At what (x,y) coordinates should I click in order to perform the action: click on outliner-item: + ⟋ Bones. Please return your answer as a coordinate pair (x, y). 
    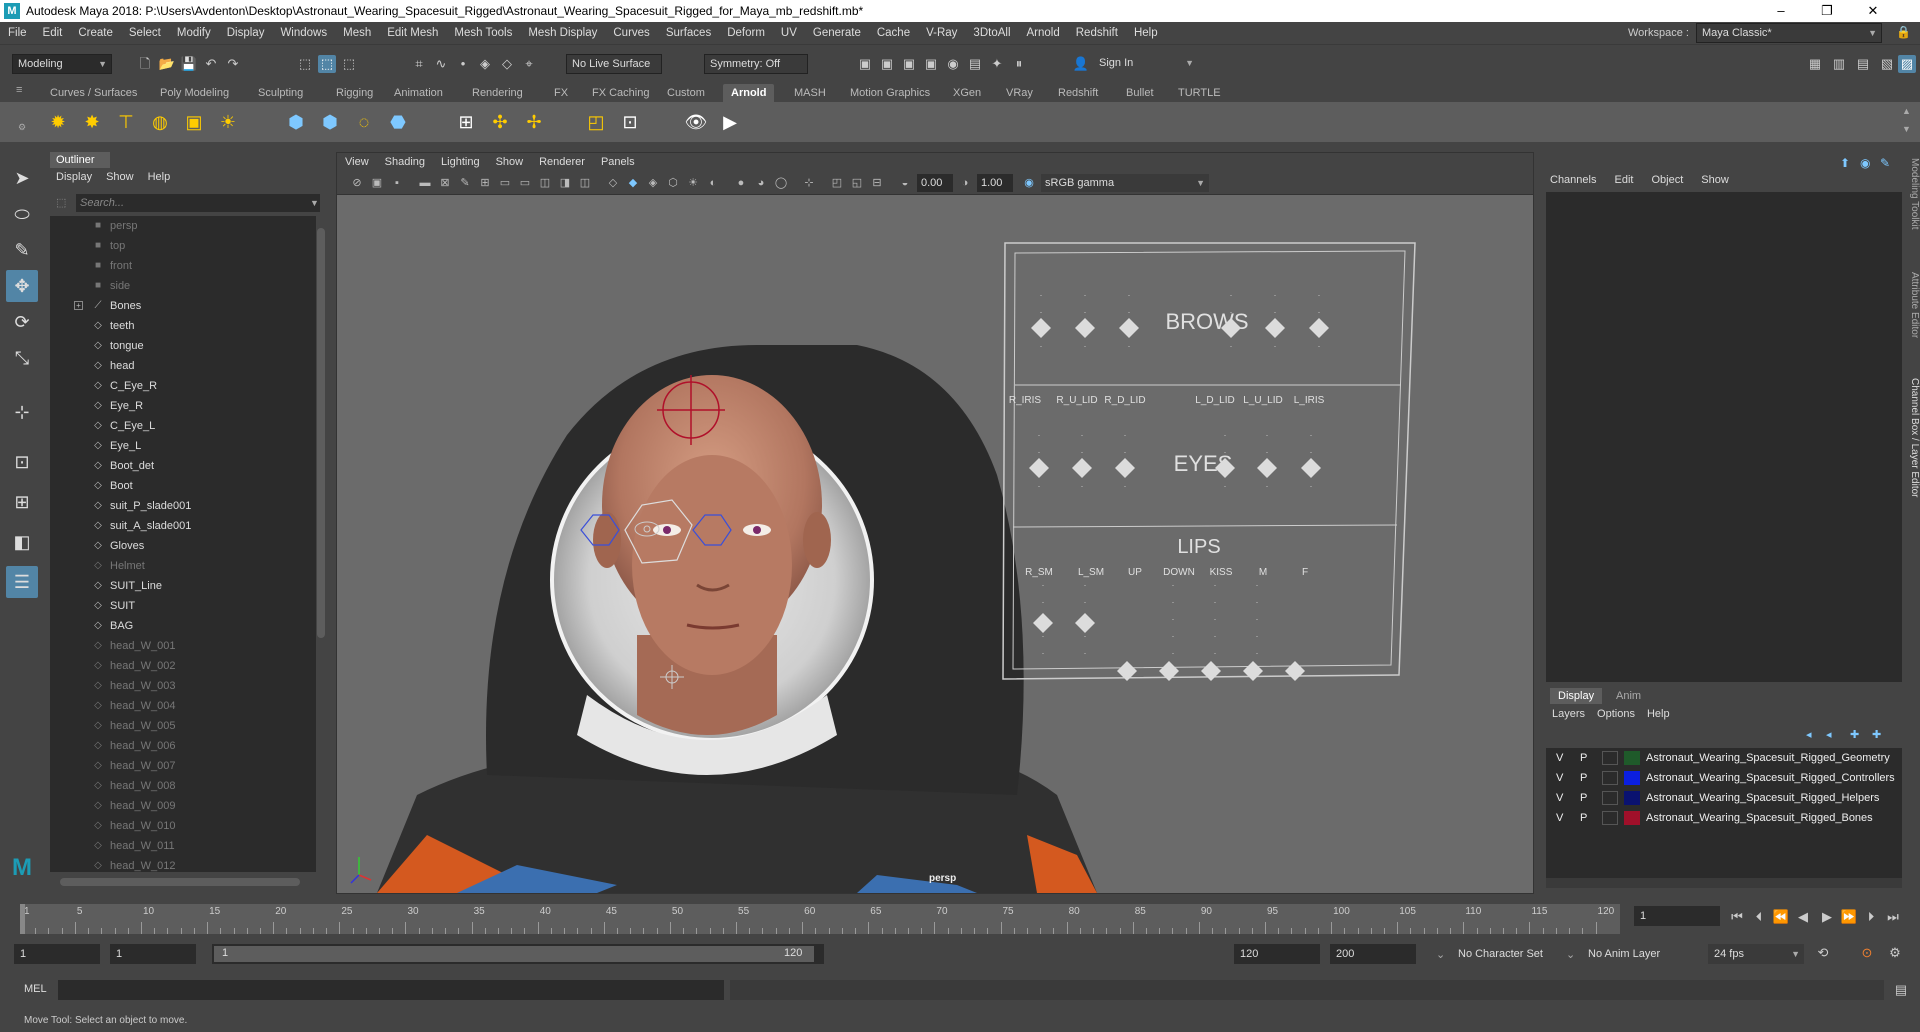
    Looking at the image, I should click on (185, 306).